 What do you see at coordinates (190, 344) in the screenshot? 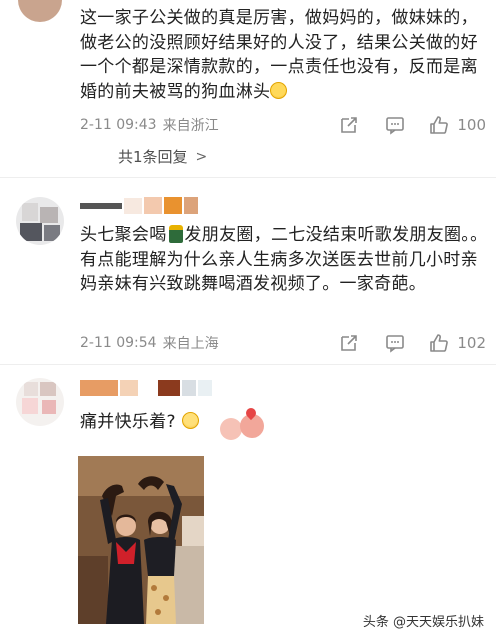
I see `comment-location: 来自上海` at bounding box center [190, 344].